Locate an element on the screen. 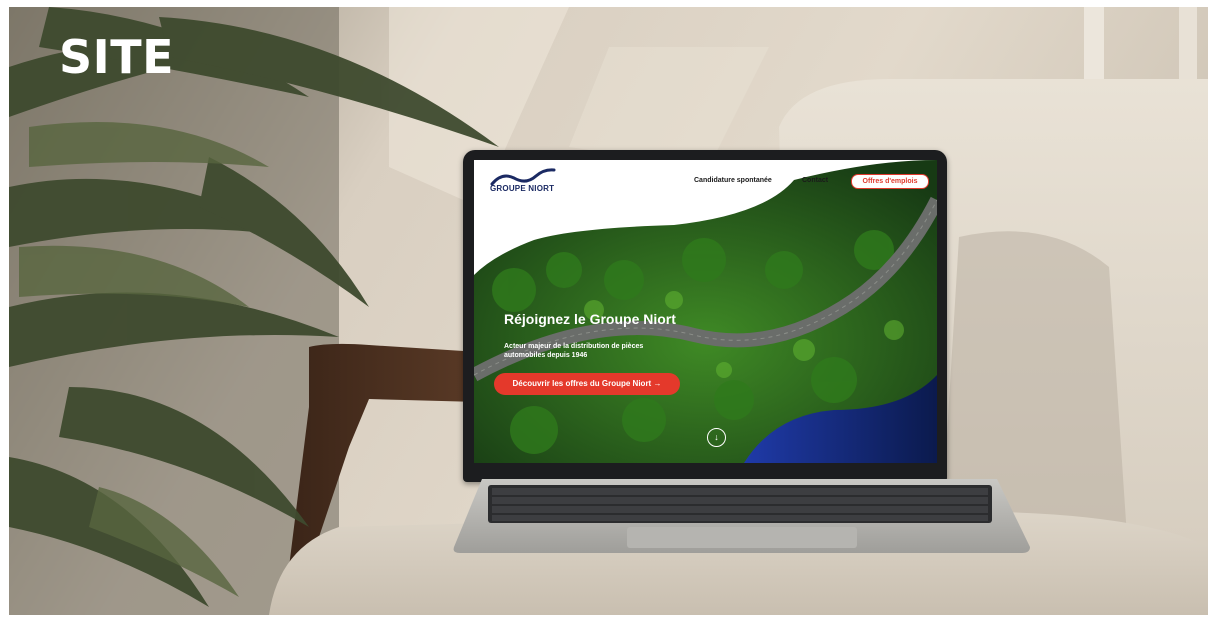  discover-offers-button: Découvrir les offres du Groupe Niort → is located at coordinates (587, 384).